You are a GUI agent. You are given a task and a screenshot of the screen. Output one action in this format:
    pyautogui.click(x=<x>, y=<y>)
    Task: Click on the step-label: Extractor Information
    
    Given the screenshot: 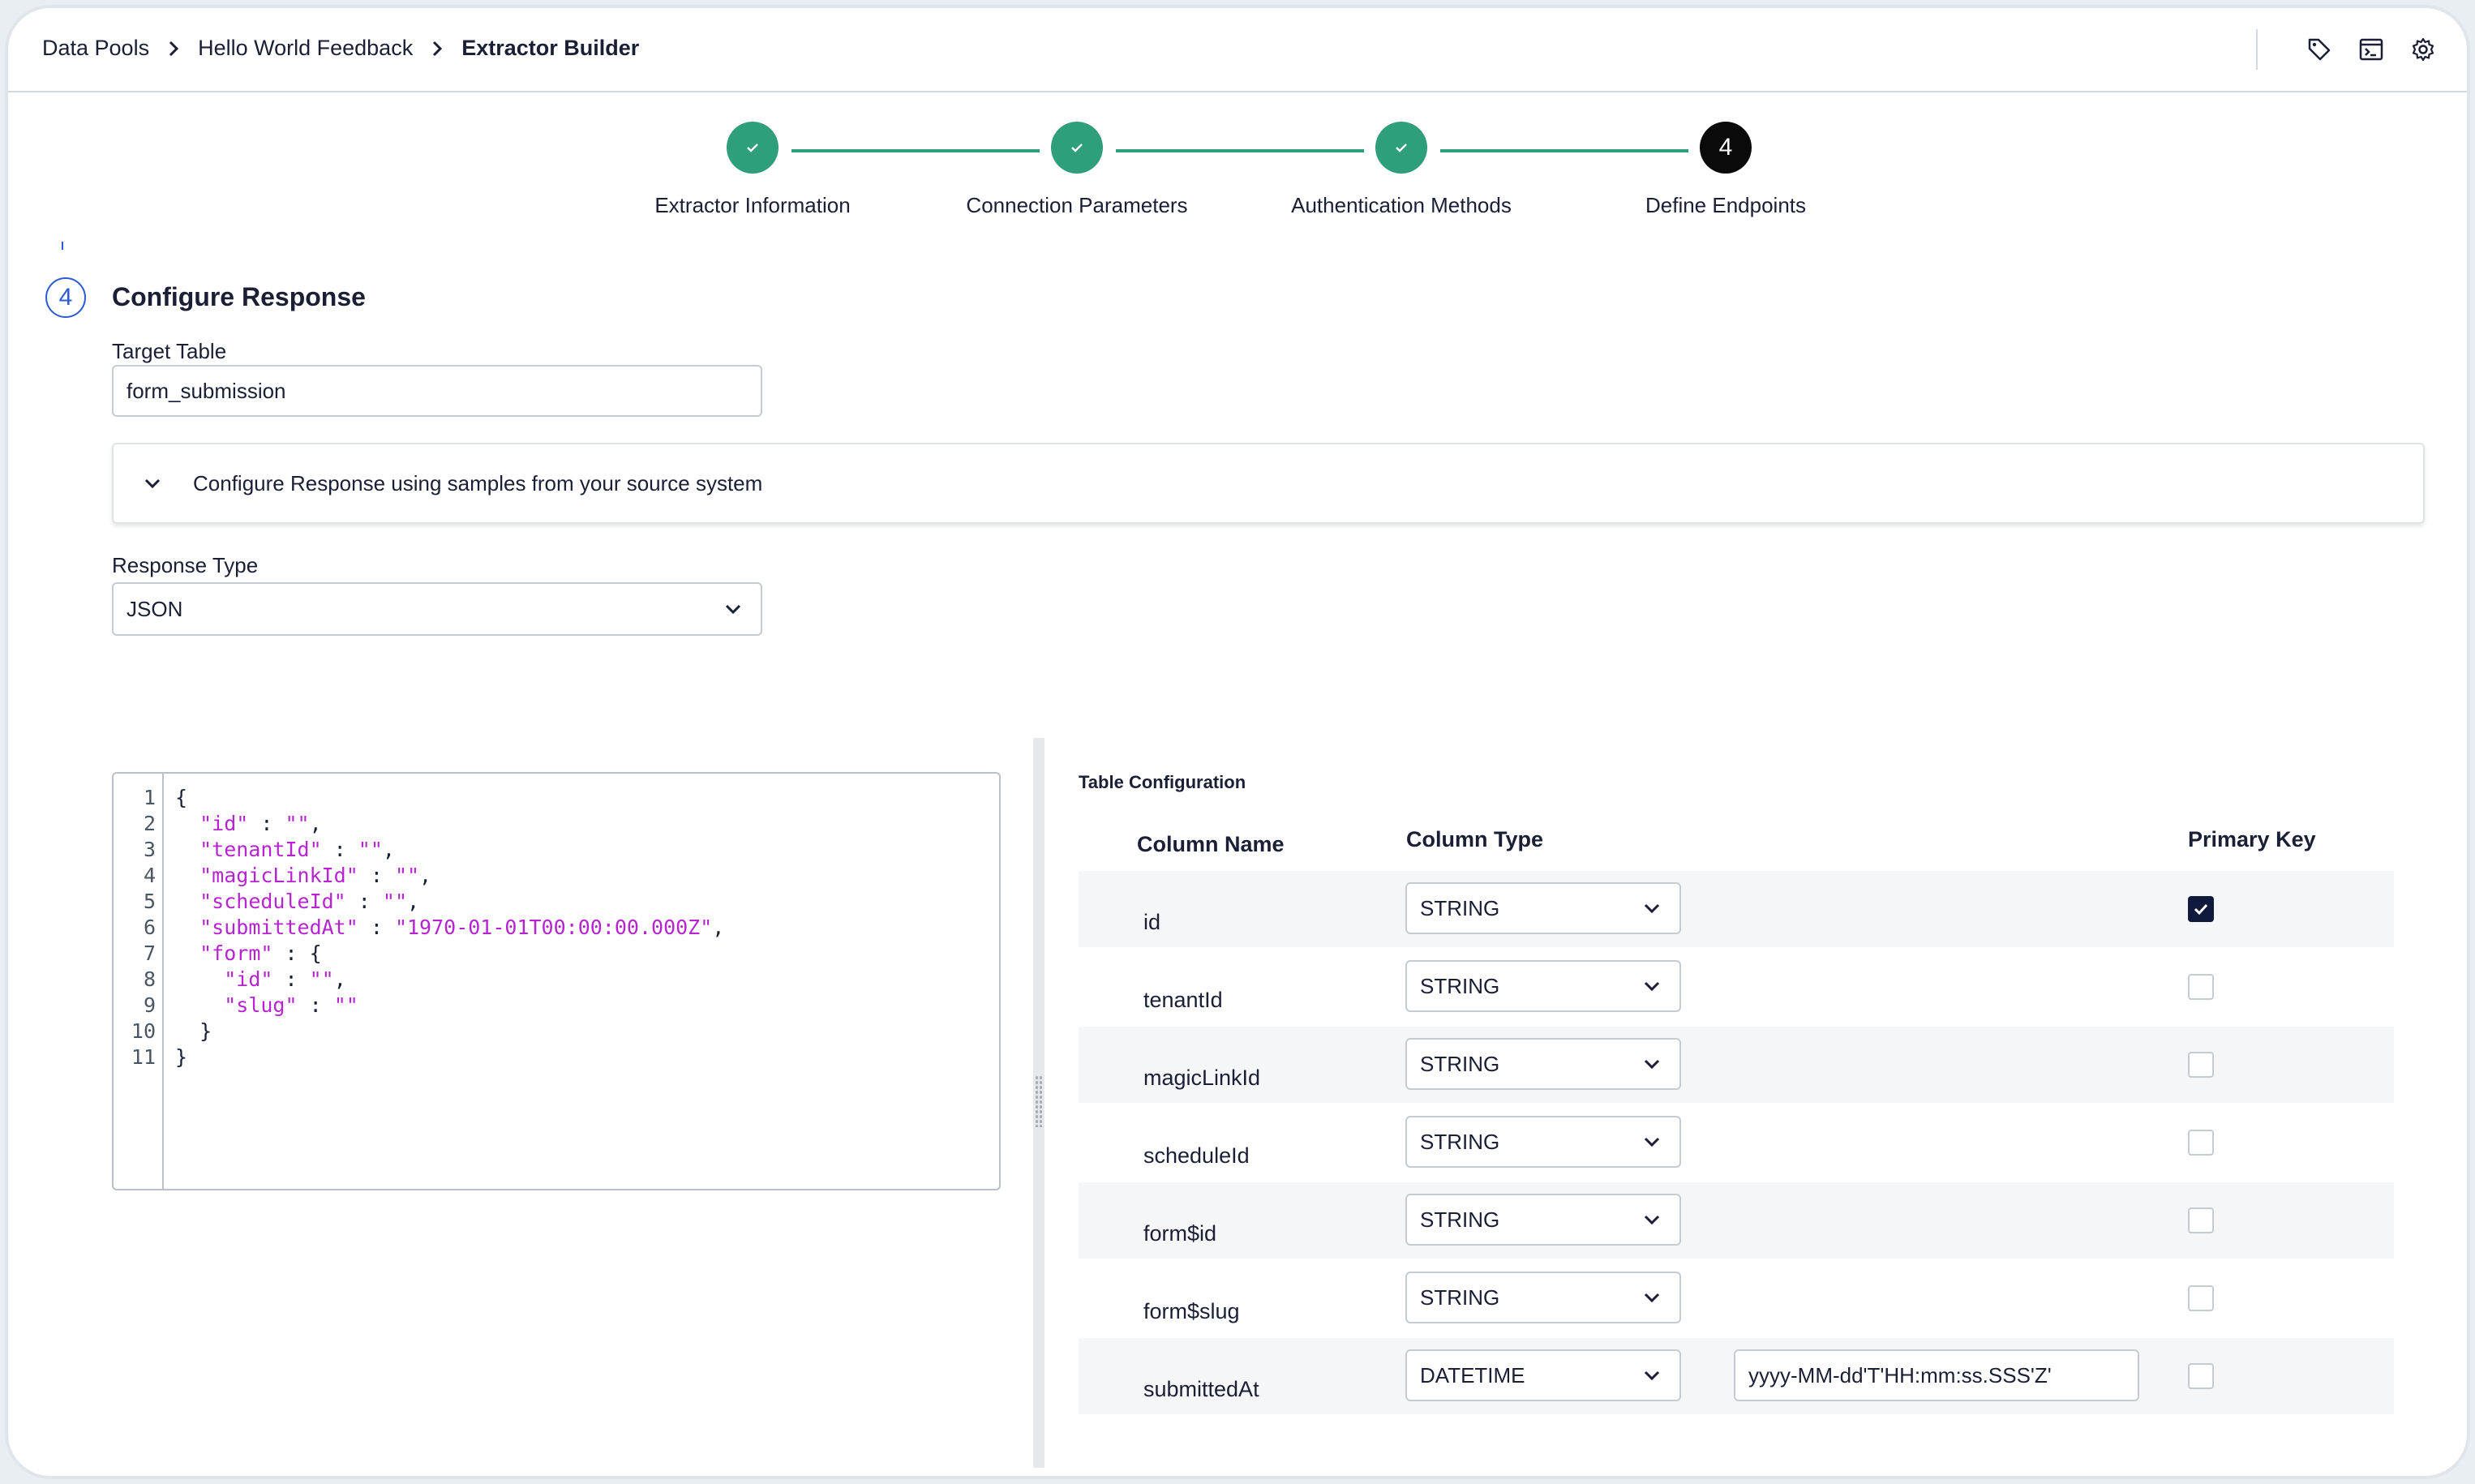 What is the action you would take?
    pyautogui.click(x=752, y=205)
    